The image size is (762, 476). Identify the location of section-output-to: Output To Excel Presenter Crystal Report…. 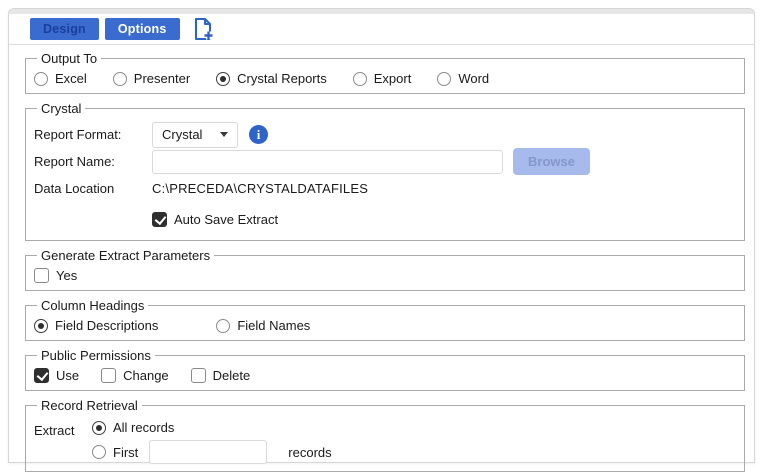
(385, 72).